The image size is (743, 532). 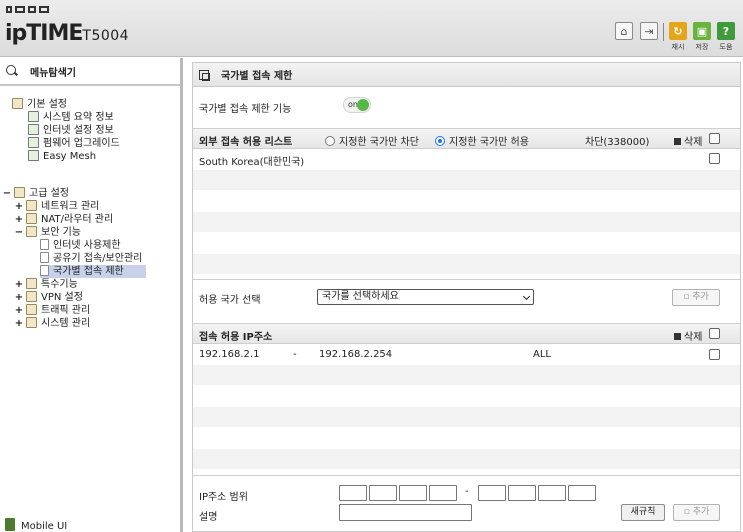 What do you see at coordinates (35, 193) in the screenshot?
I see `tree-advanced-settings: − 고급 설정` at bounding box center [35, 193].